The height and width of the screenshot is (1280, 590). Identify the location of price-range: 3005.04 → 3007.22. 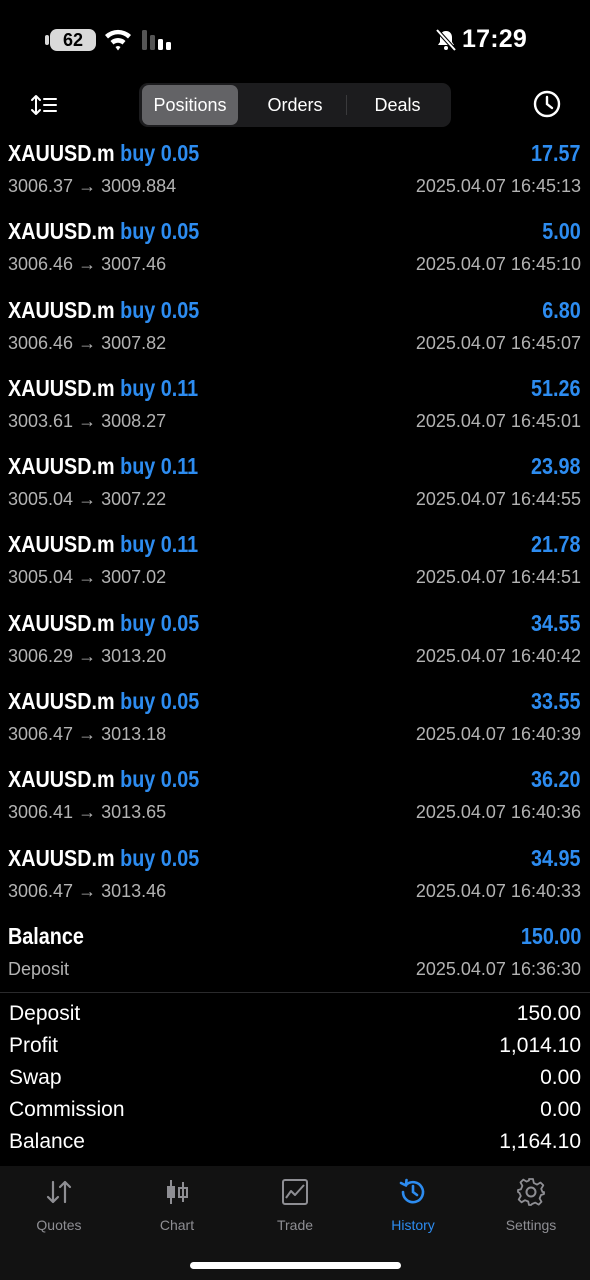
(87, 499).